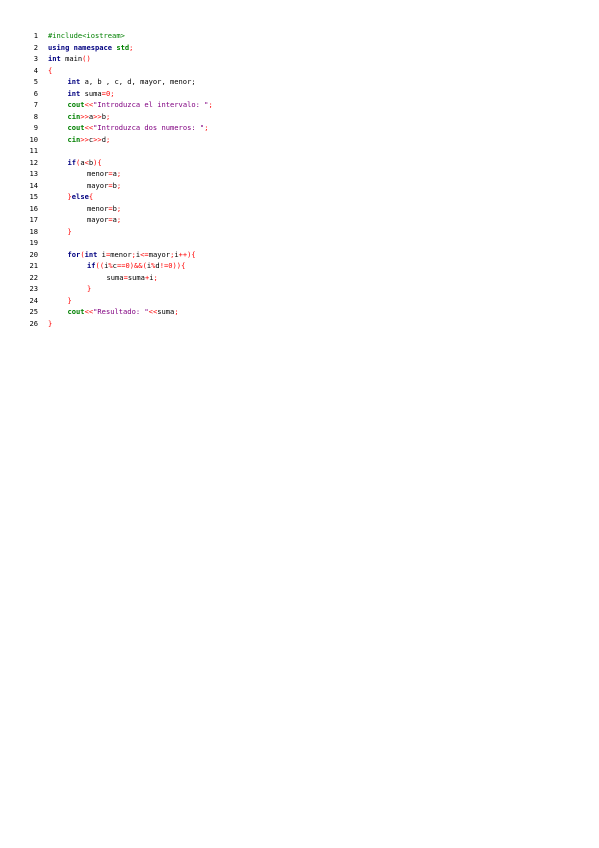 The width and height of the screenshot is (599, 848). Describe the element at coordinates (33, 311) in the screenshot. I see `line-number: 25` at that location.